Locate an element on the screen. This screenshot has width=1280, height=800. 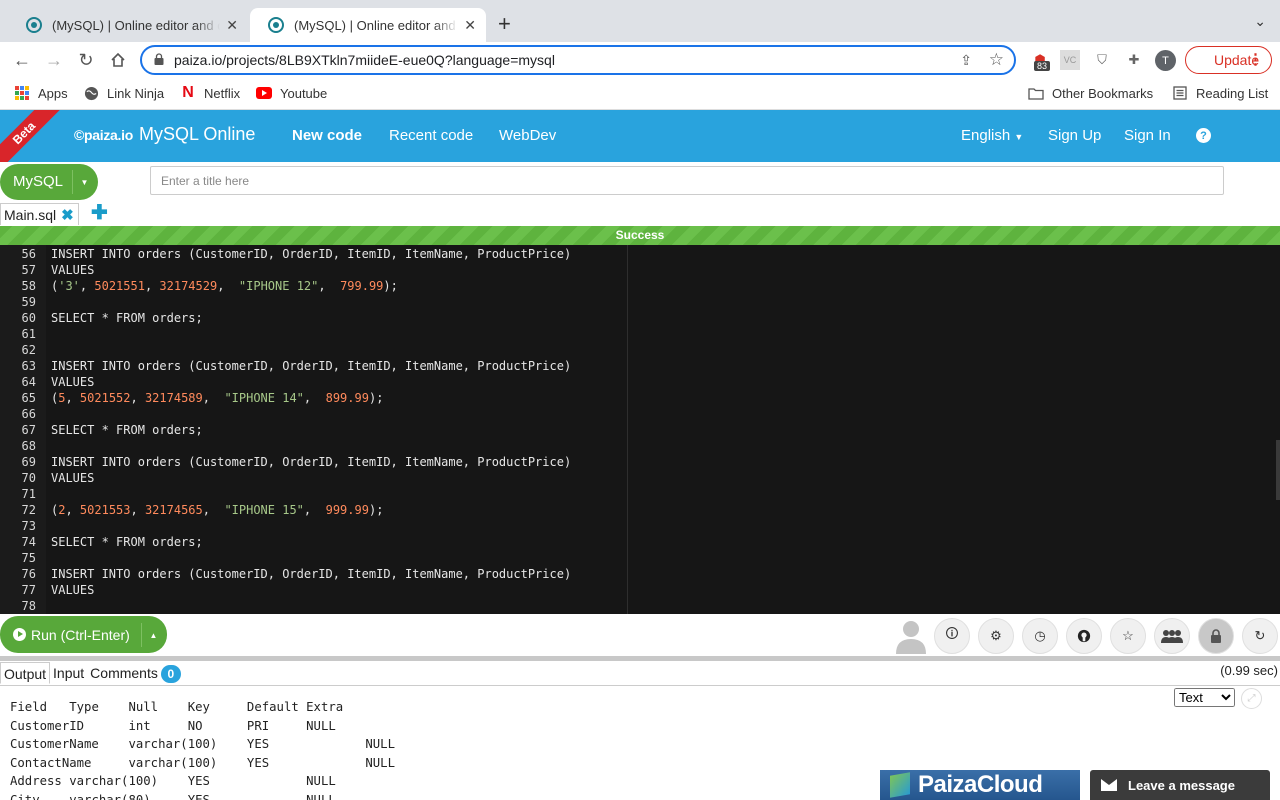
browser-tab-active: (MySQL) | Online editor and compiler ✕ is located at coordinates (368, 25).